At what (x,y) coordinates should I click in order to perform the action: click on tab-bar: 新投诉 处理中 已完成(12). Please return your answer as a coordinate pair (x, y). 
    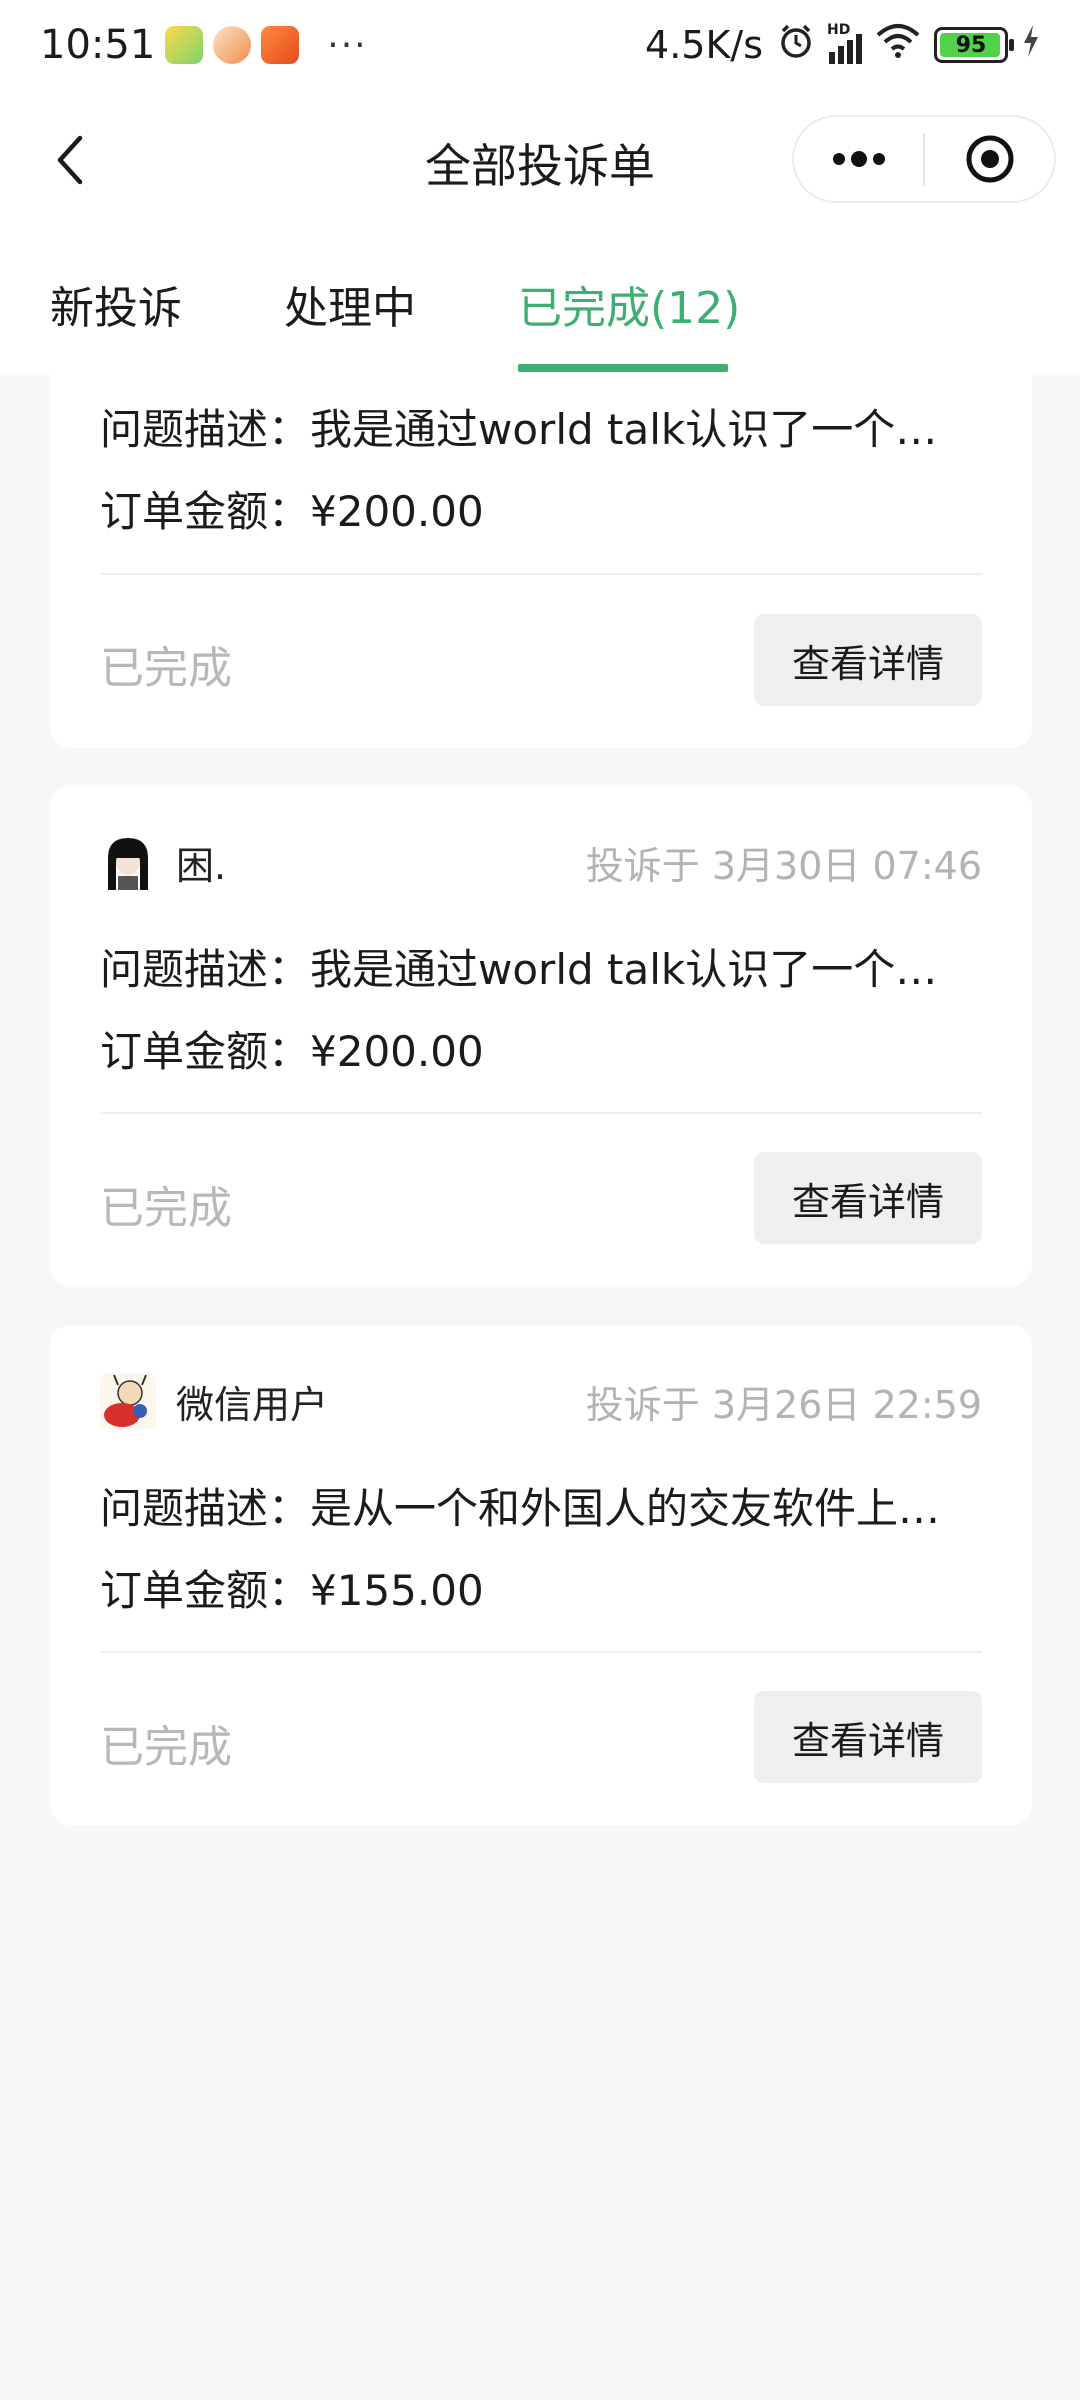
    Looking at the image, I should click on (540, 302).